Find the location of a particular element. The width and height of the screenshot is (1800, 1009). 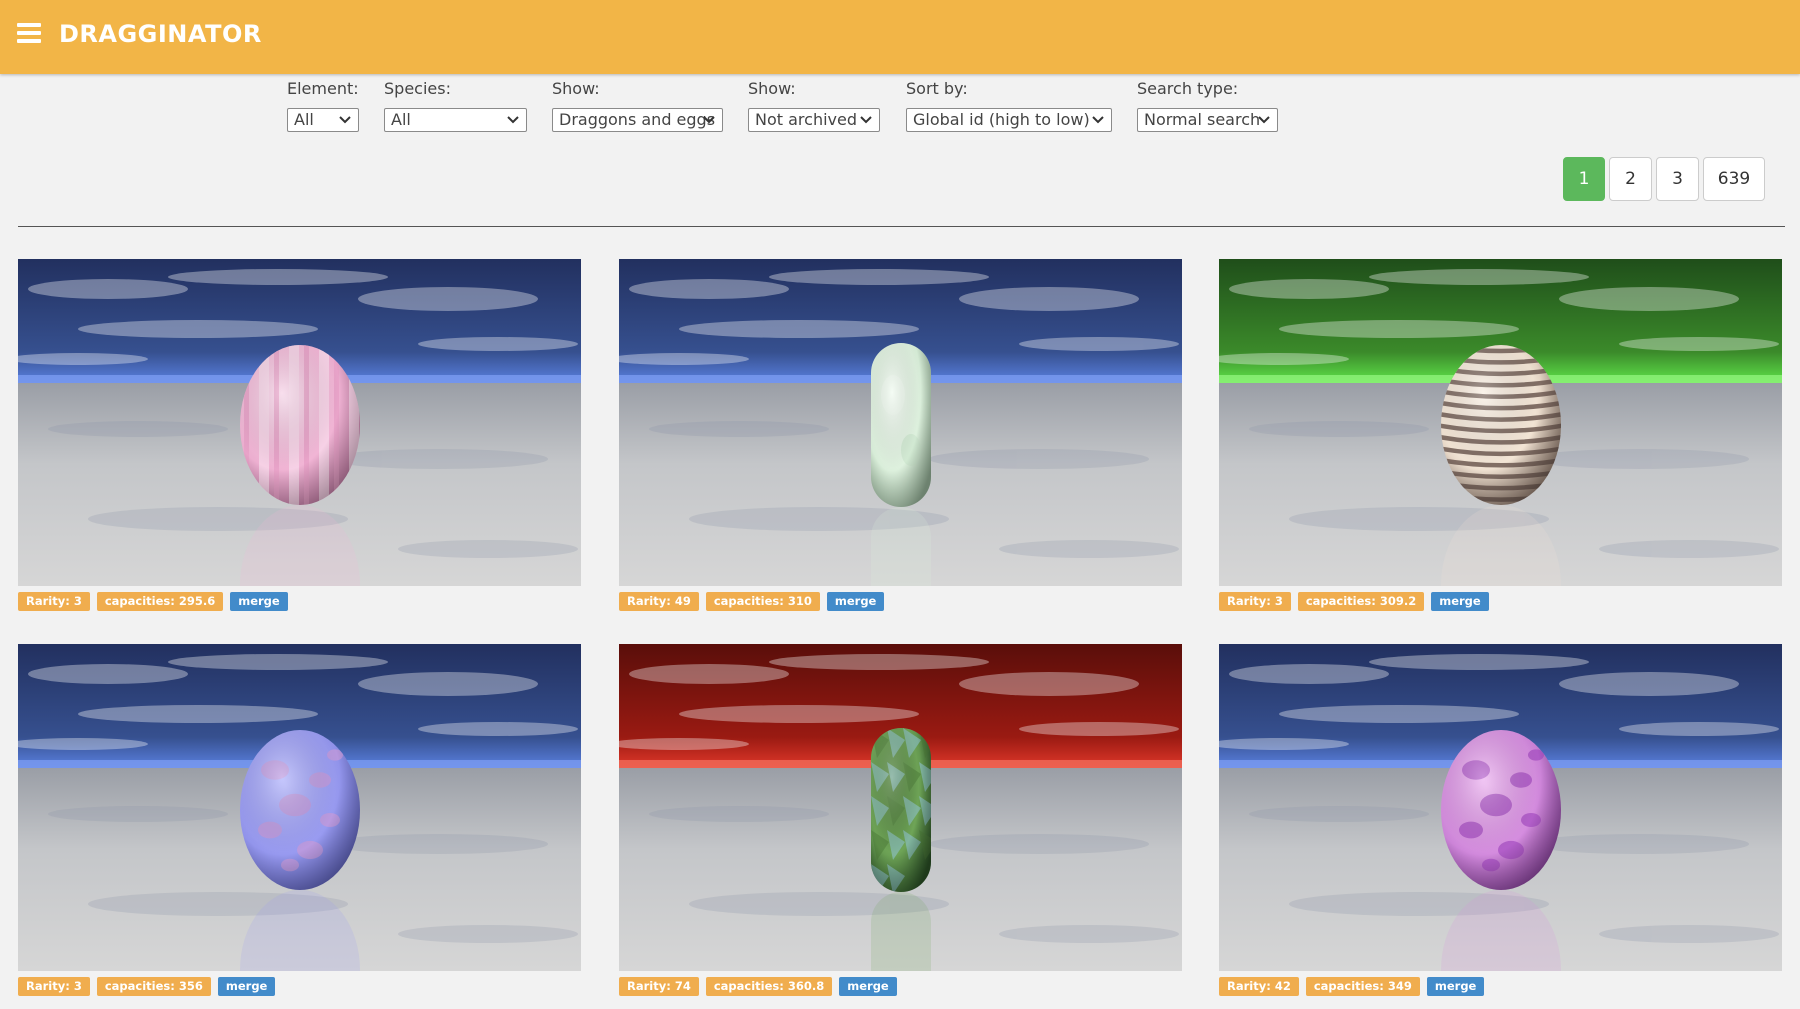

sort-filter: Sort by: Global id (high to low) is located at coordinates (1009, 105).